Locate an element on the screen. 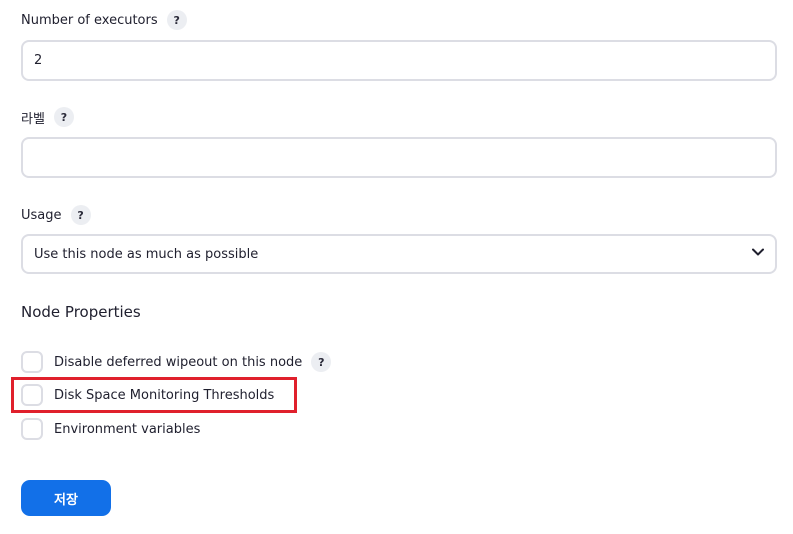 This screenshot has width=793, height=534. environment-variables-row: Environment variables is located at coordinates (110, 429).